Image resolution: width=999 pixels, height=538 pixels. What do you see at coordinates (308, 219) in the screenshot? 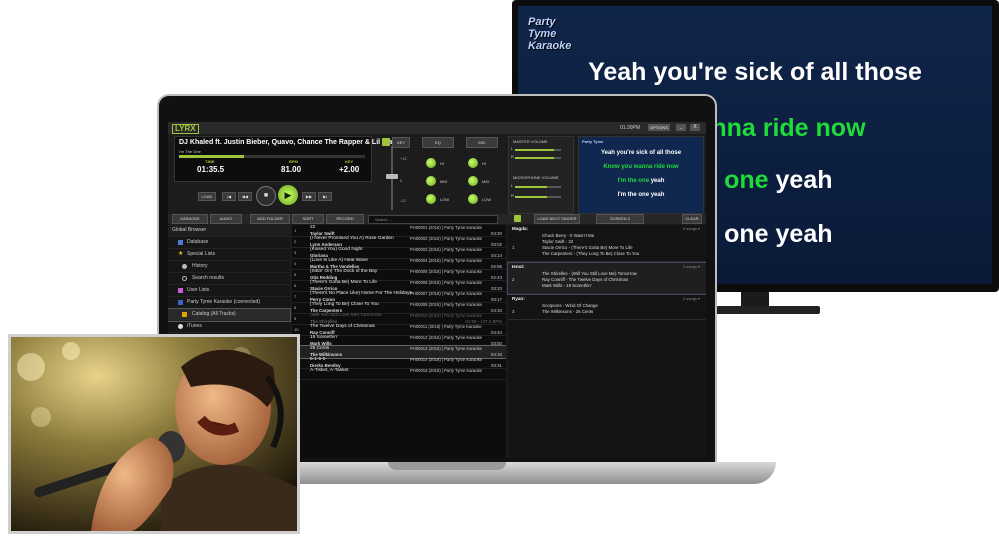
I see `sort-button: SORT` at bounding box center [308, 219].